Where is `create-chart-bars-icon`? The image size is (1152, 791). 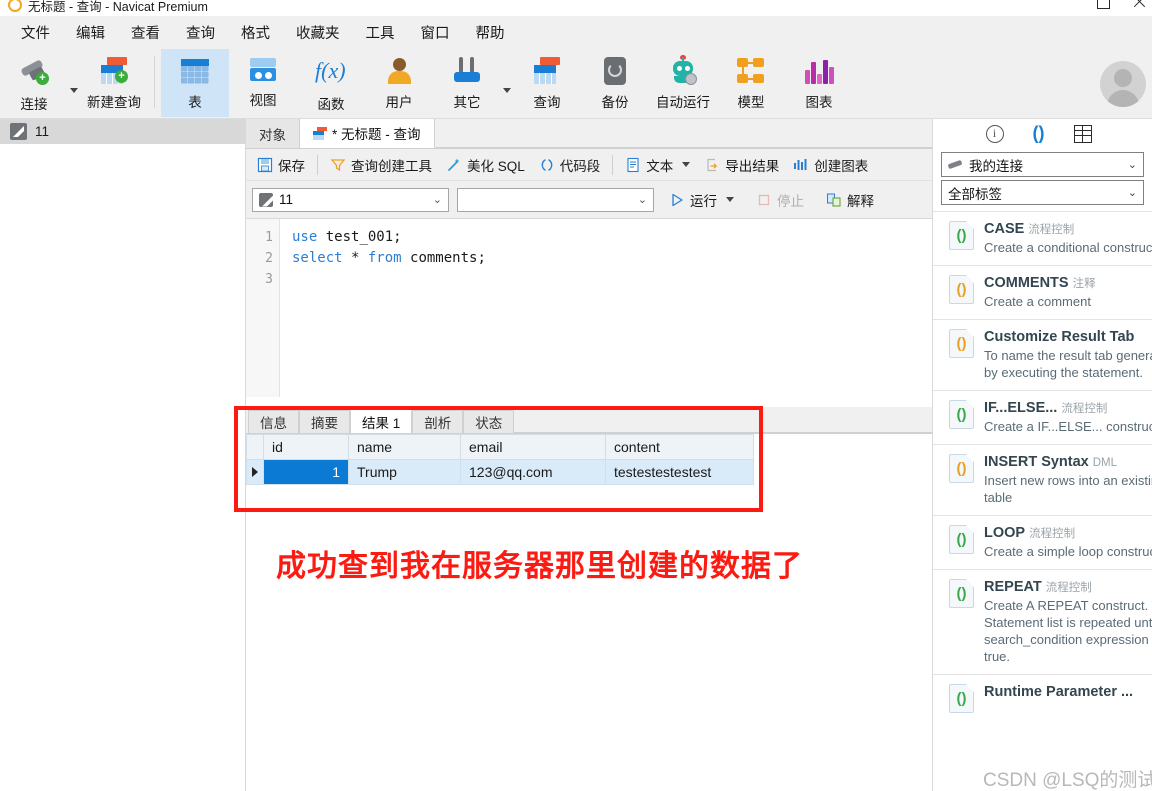 create-chart-bars-icon is located at coordinates (801, 165).